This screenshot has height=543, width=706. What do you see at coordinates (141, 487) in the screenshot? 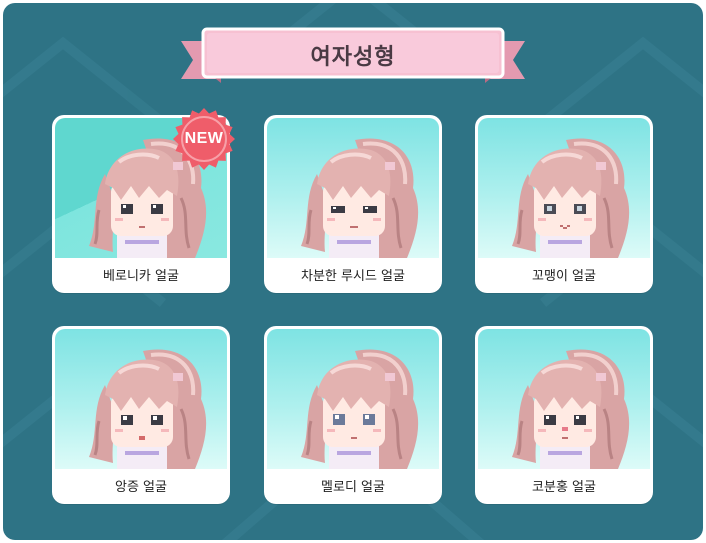
I see `face-card-label: 앙증 얼굴` at bounding box center [141, 487].